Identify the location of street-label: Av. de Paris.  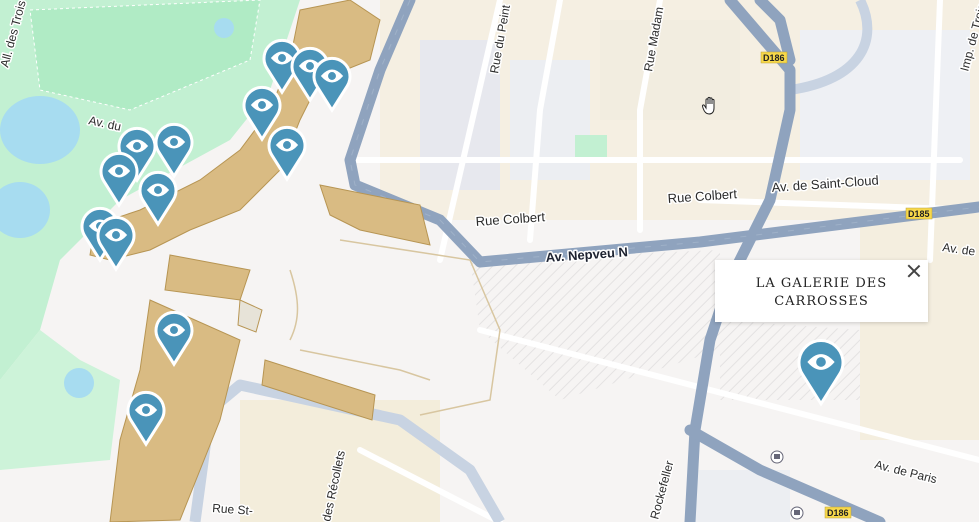
(905, 471).